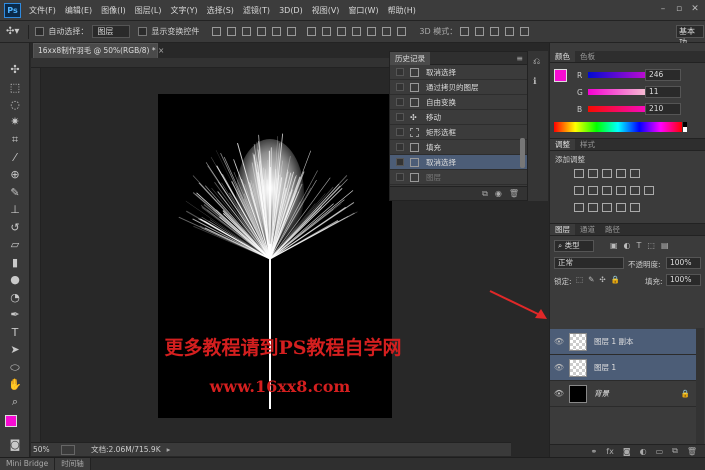 This screenshot has height=470, width=705. Describe the element at coordinates (594, 451) in the screenshot. I see `link-layers-icon: ⚭` at that location.